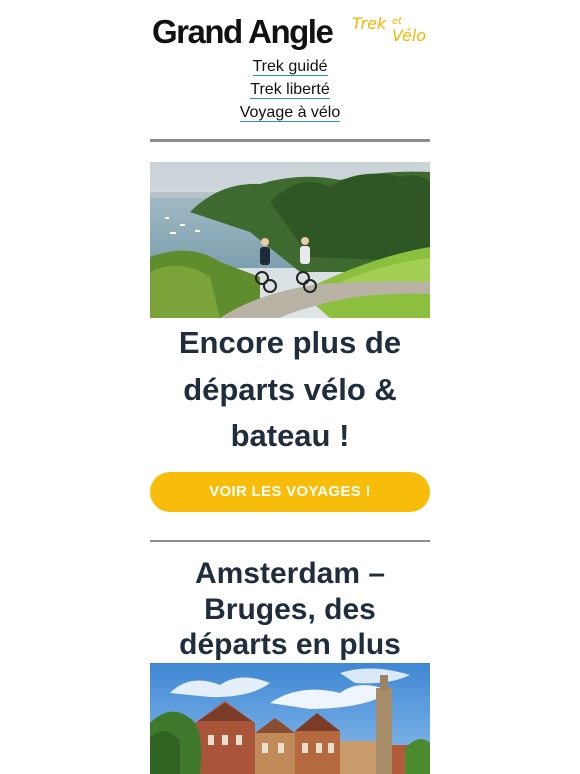 This screenshot has height=774, width=580. I want to click on bruges-canal-image, so click(290, 718).